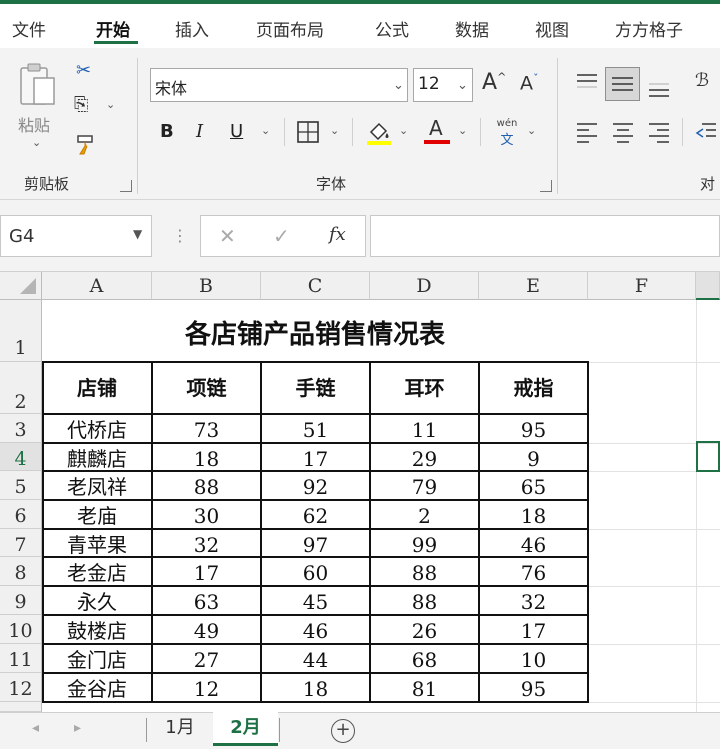 Image resolution: width=720 pixels, height=749 pixels. I want to click on italic-button: I, so click(199, 131).